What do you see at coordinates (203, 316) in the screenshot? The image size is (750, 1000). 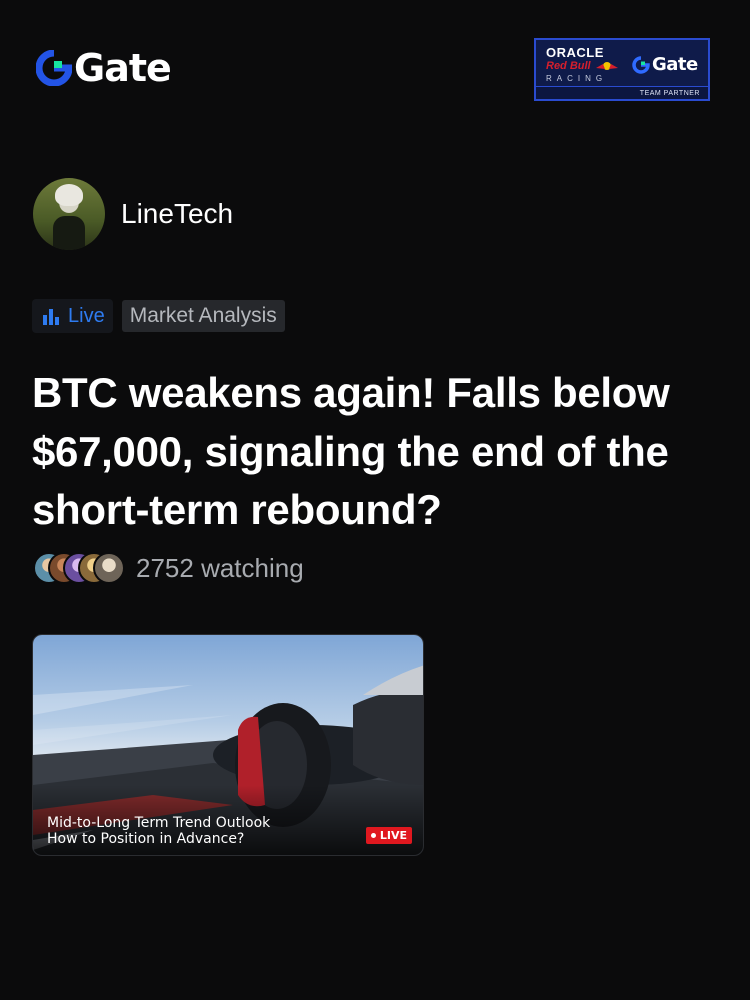 I see `category-tag: Market Analysis` at bounding box center [203, 316].